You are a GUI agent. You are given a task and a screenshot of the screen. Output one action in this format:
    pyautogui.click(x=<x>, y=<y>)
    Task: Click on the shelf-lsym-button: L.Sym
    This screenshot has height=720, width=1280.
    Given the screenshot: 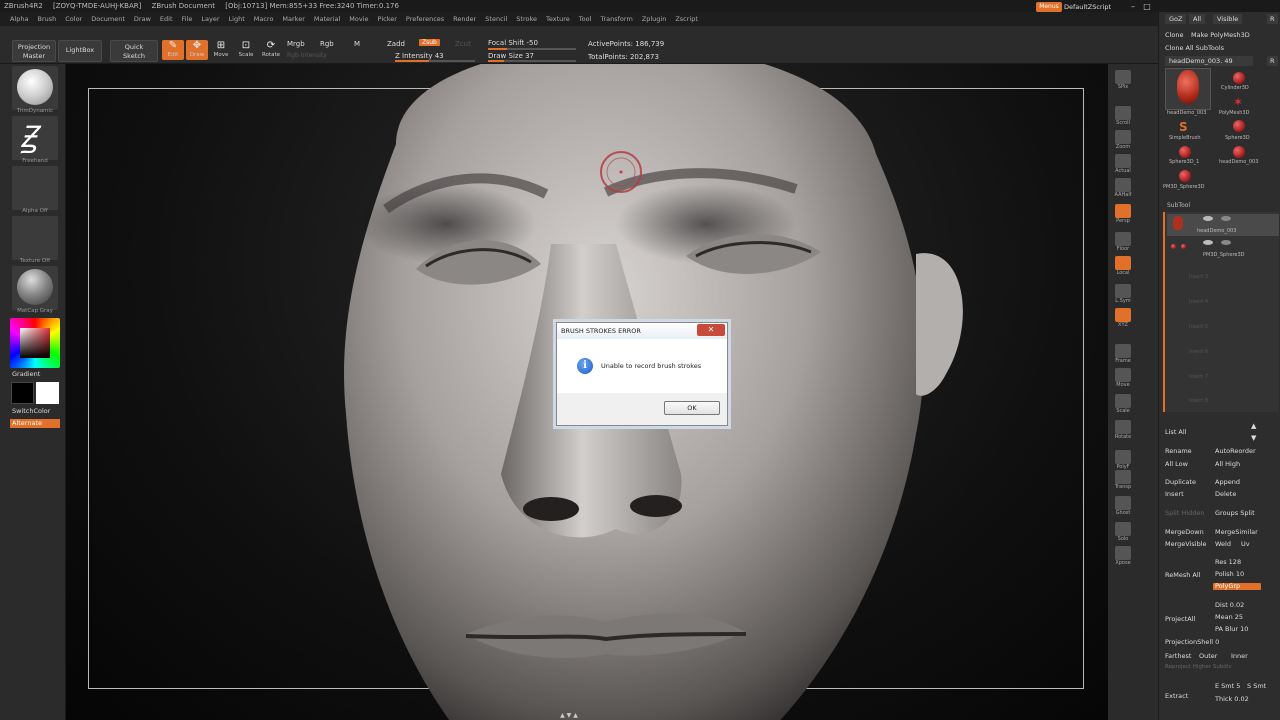 What is the action you would take?
    pyautogui.click(x=1123, y=295)
    